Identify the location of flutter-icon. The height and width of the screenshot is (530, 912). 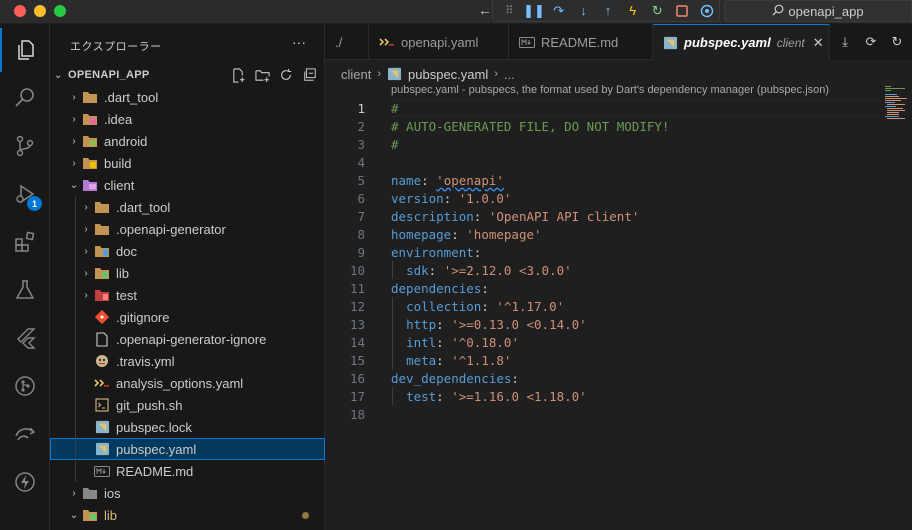
(25, 338).